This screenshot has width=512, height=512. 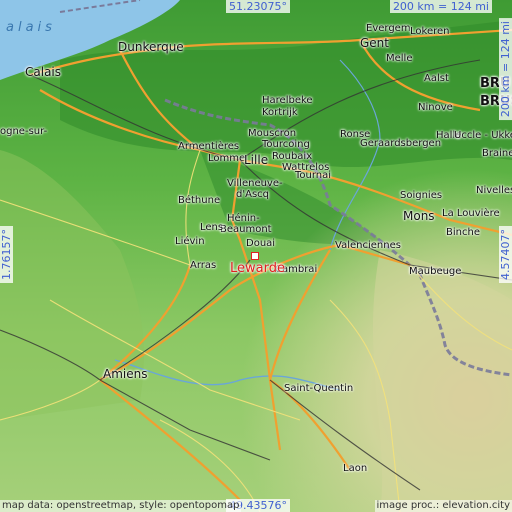 What do you see at coordinates (436, 78) in the screenshot?
I see `city-label-aalst: Aalst` at bounding box center [436, 78].